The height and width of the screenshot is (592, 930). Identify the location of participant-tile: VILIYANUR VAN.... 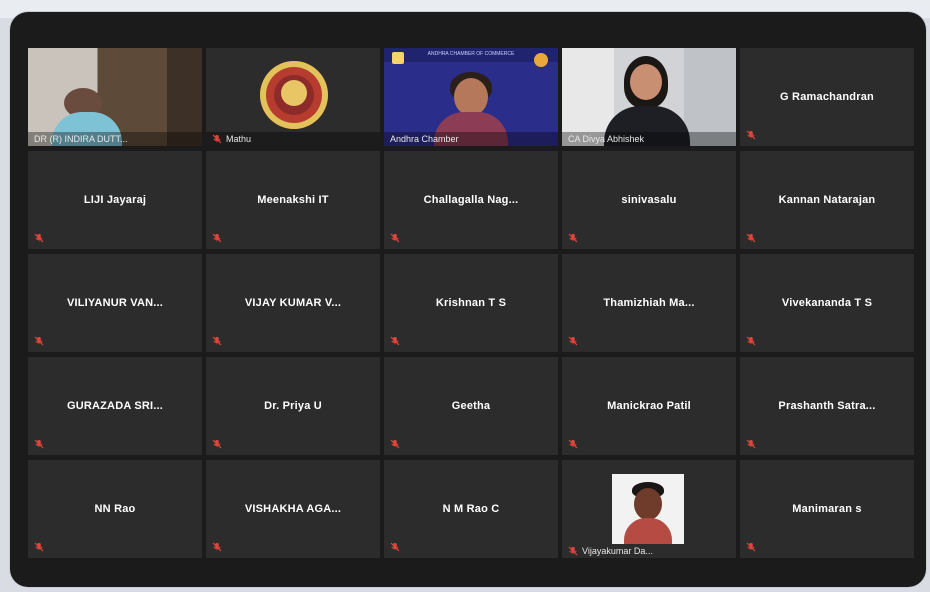
(115, 303).